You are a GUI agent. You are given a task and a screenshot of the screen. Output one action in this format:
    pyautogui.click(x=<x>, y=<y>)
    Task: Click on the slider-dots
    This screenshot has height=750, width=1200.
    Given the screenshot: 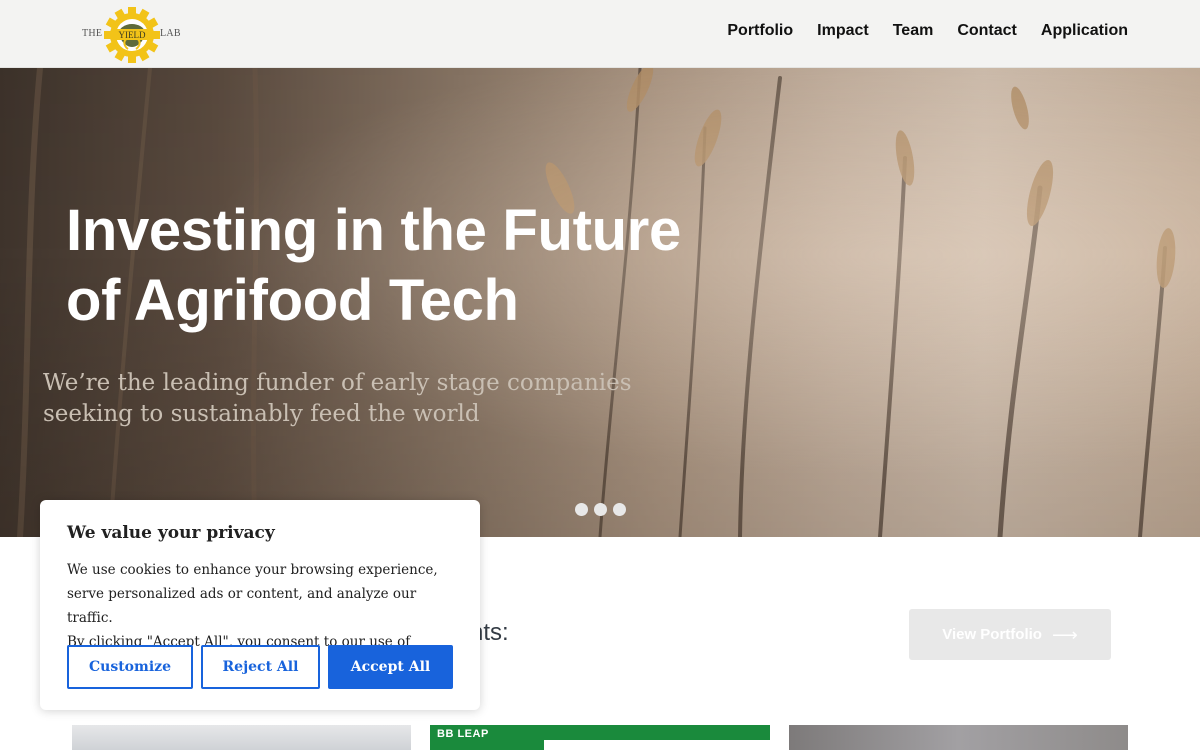 What is the action you would take?
    pyautogui.click(x=600, y=509)
    